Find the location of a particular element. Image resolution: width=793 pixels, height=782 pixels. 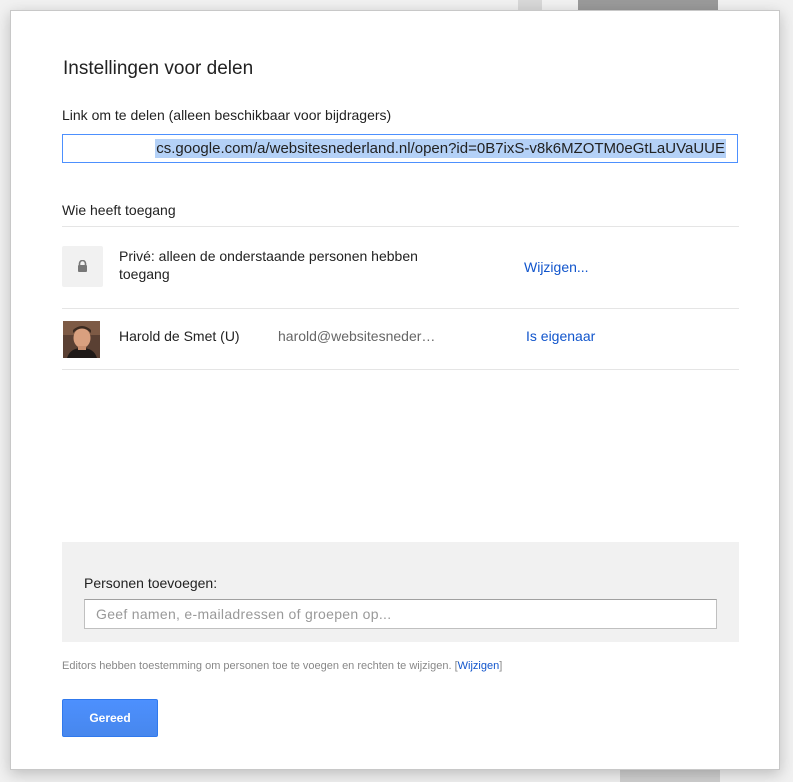

avatar-image is located at coordinates (81, 339).